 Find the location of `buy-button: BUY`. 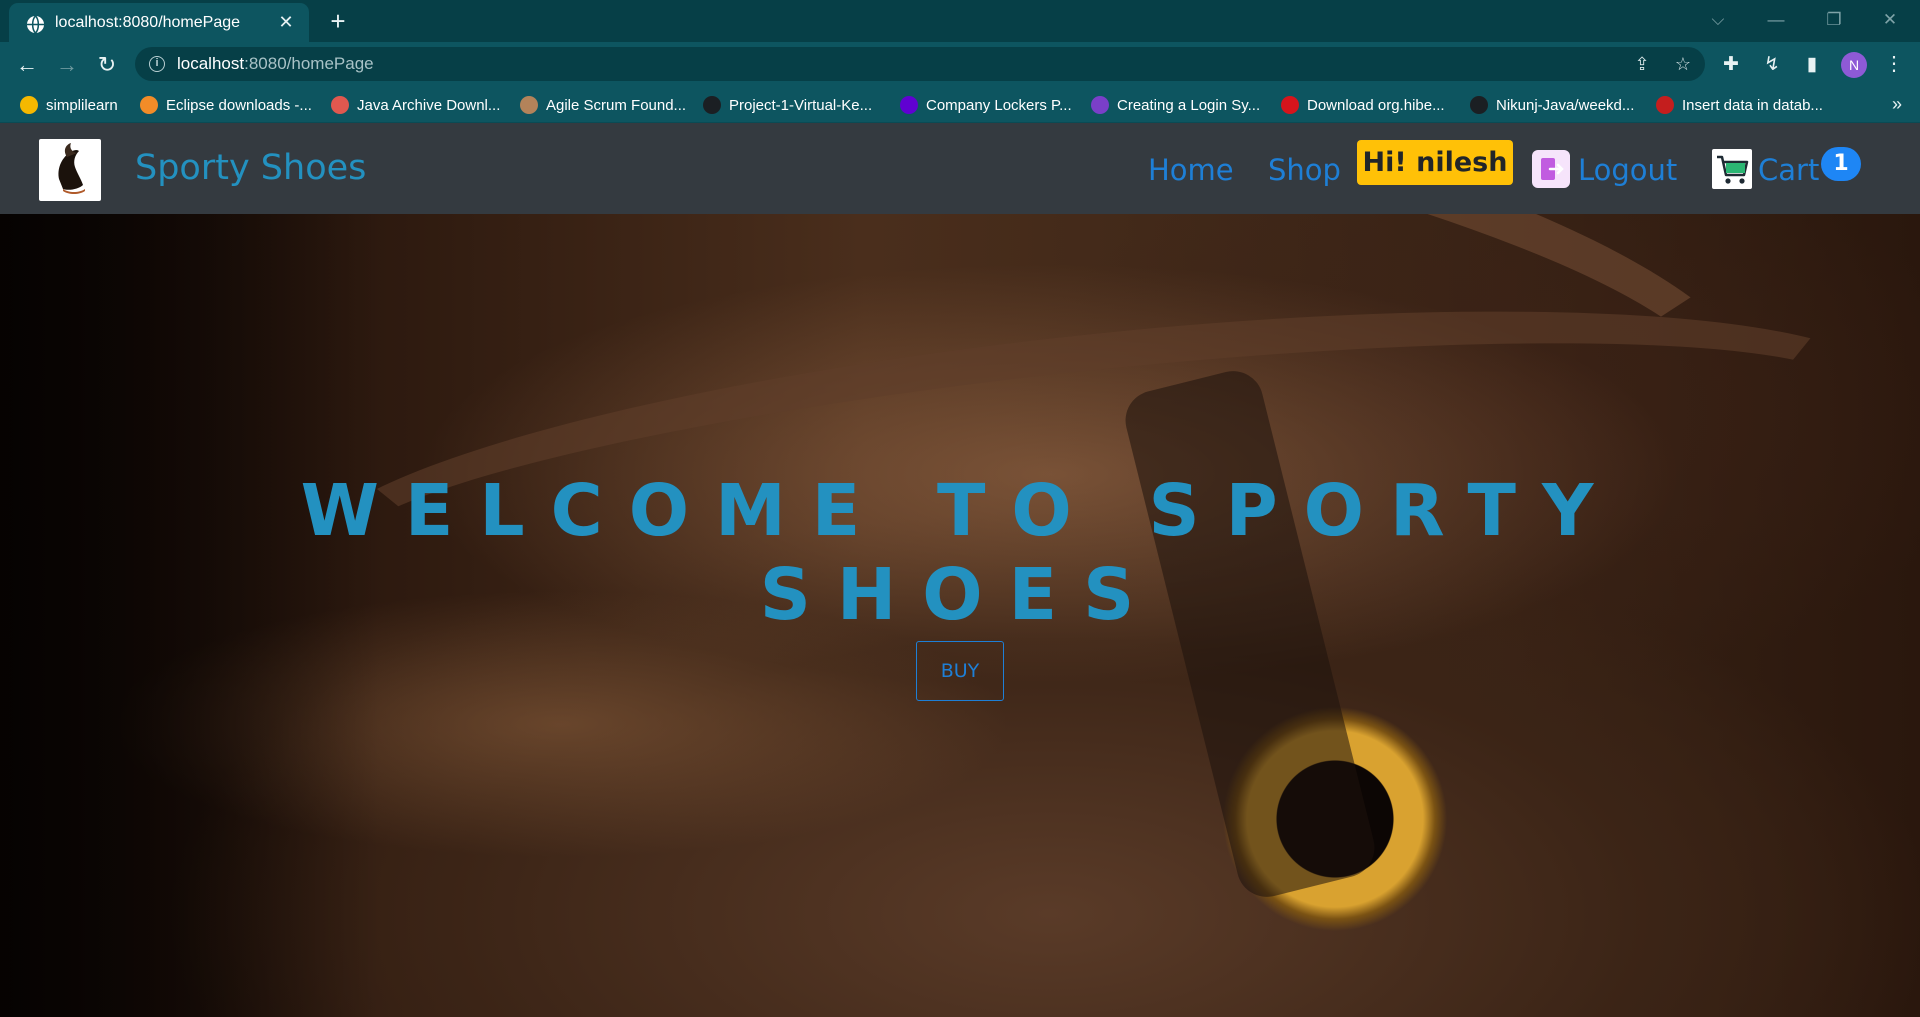

buy-button: BUY is located at coordinates (960, 671).